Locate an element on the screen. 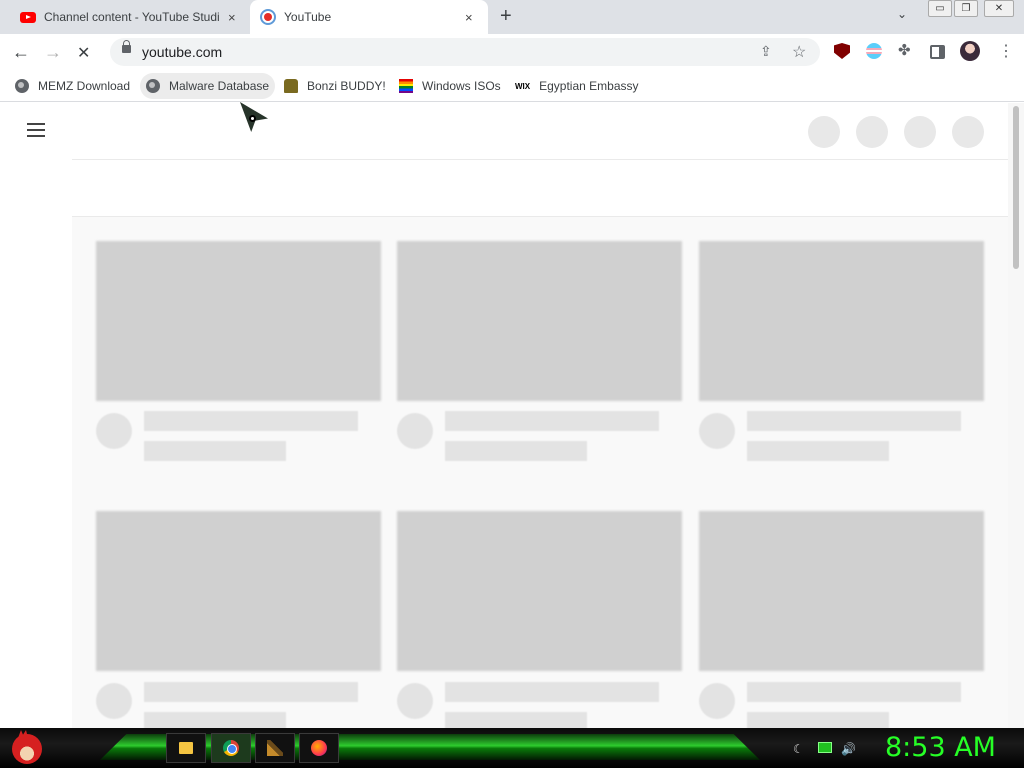  bookmark-label: Windows ISOs is located at coordinates (461, 86).